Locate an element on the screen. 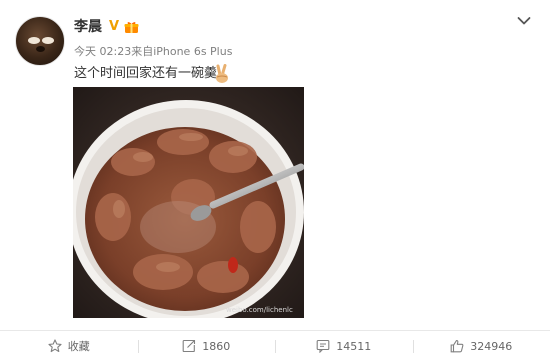 The width and height of the screenshot is (550, 361). repost-count: 1860 is located at coordinates (216, 346).